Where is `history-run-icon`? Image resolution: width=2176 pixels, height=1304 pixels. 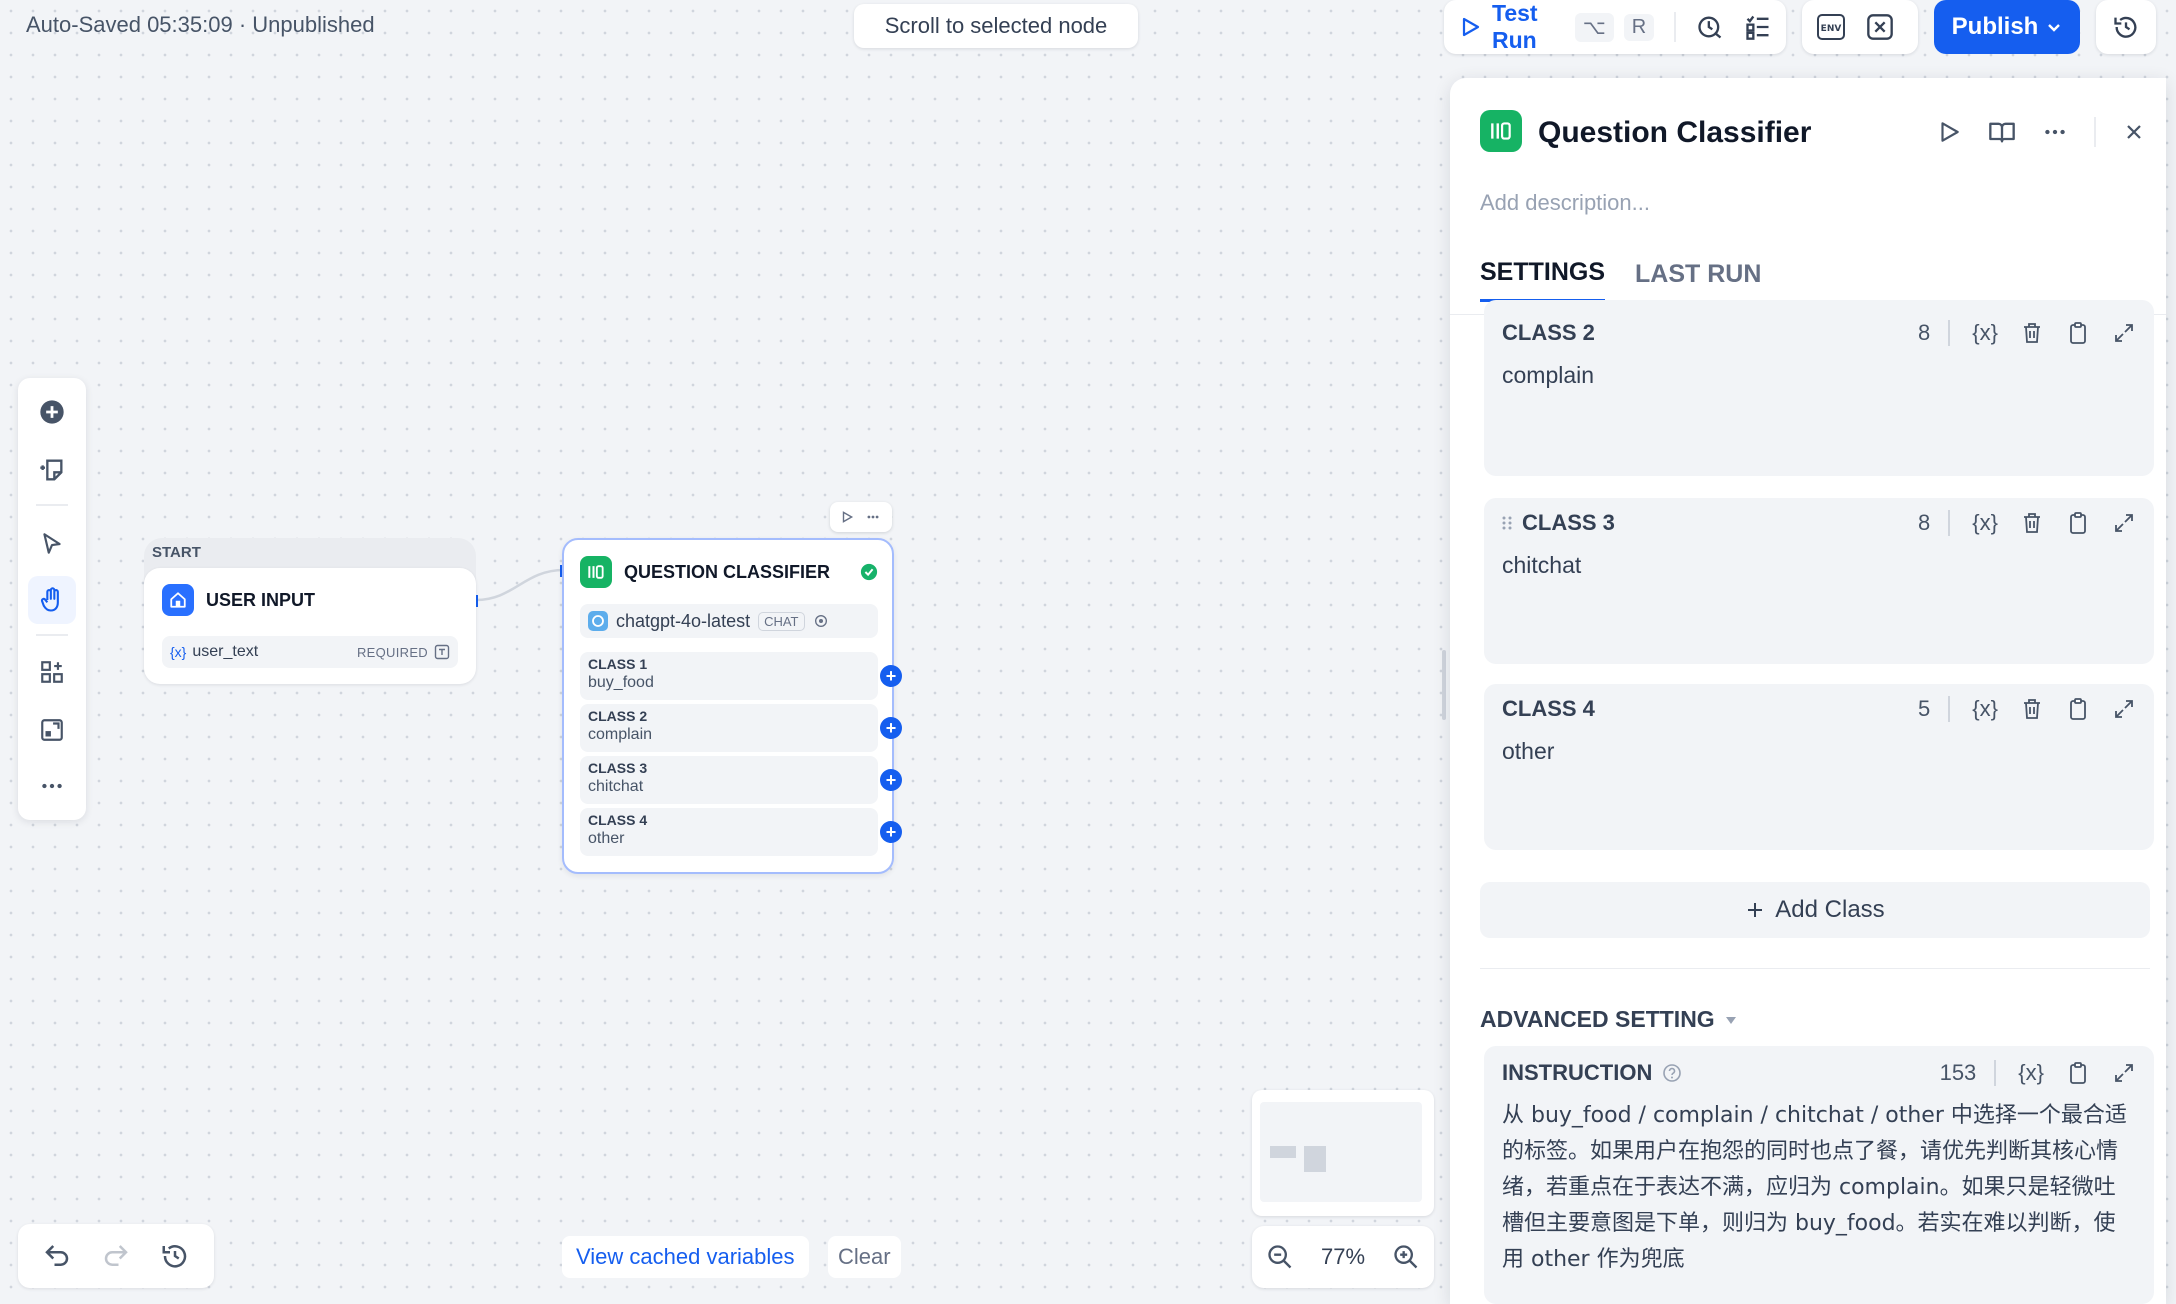 history-run-icon is located at coordinates (1710, 27).